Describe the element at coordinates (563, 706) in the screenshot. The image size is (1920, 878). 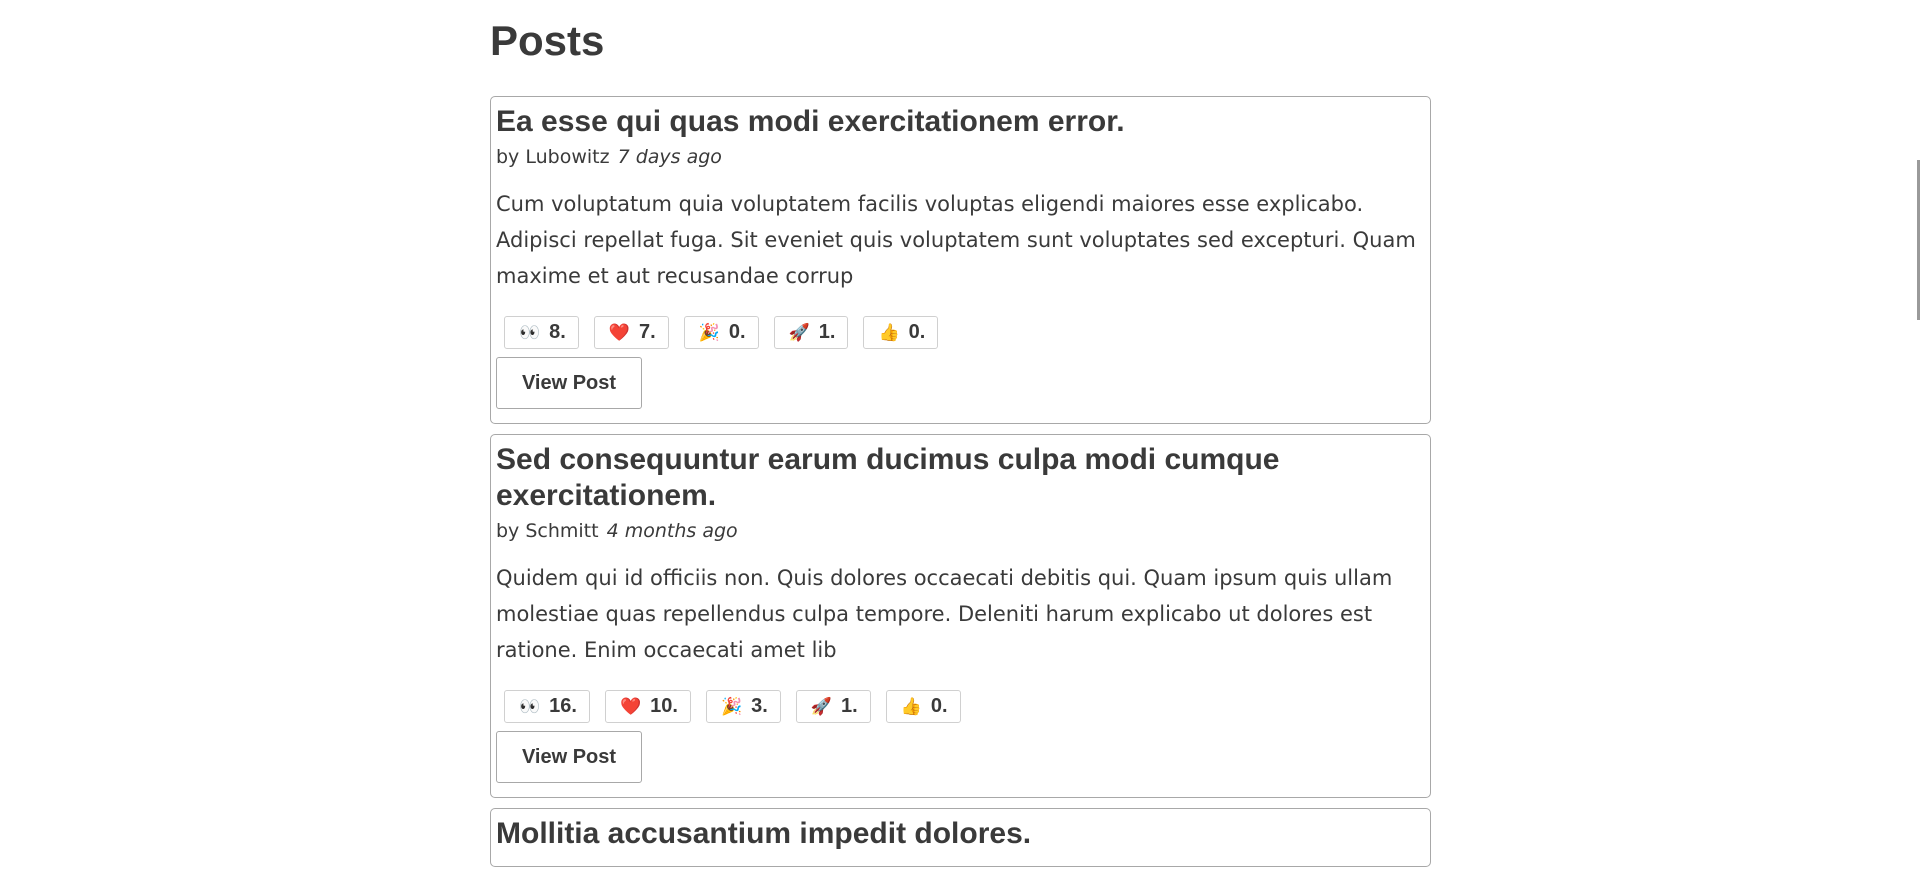
I see `reaction-count: 16.` at that location.